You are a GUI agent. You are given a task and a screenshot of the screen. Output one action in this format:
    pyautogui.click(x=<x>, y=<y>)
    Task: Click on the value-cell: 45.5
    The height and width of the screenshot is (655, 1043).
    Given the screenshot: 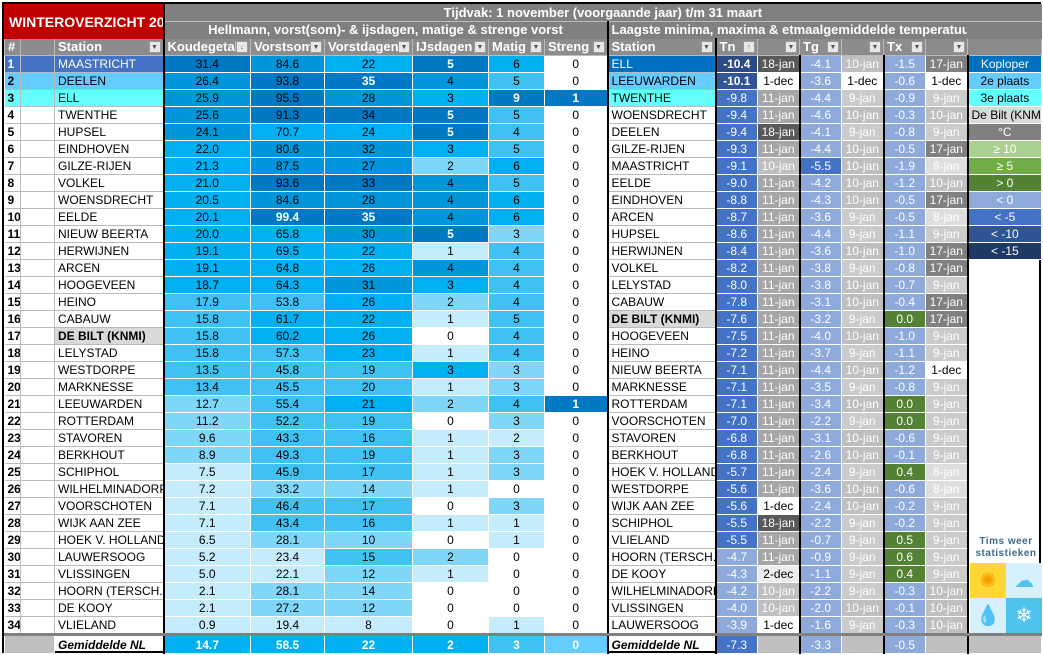 What is the action you would take?
    pyautogui.click(x=288, y=387)
    